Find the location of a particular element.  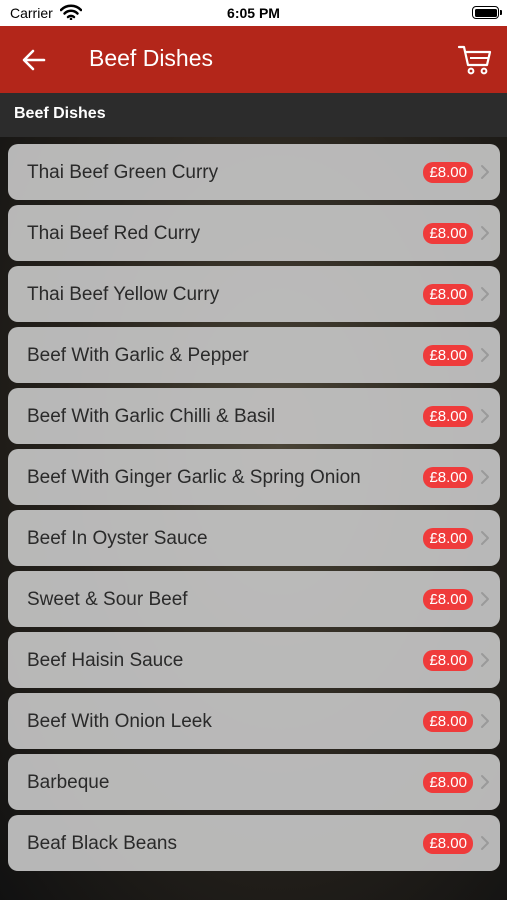

page-title: Beef Dishes is located at coordinates (151, 58).